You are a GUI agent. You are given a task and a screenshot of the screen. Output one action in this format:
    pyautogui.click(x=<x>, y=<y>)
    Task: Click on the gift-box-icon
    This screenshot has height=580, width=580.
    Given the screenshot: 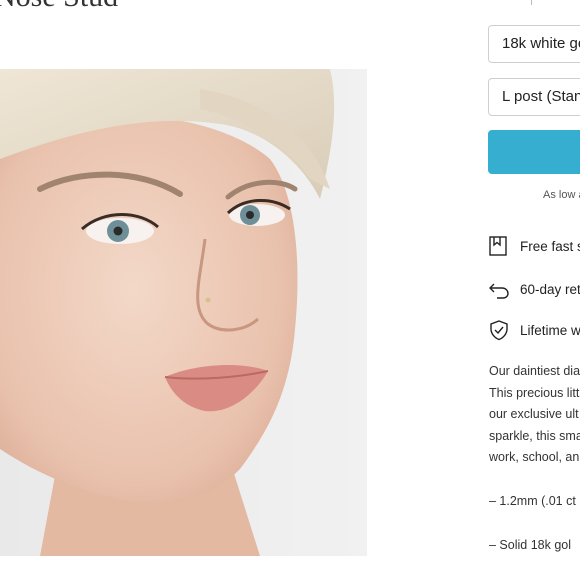 What is the action you would take?
    pyautogui.click(x=499, y=246)
    